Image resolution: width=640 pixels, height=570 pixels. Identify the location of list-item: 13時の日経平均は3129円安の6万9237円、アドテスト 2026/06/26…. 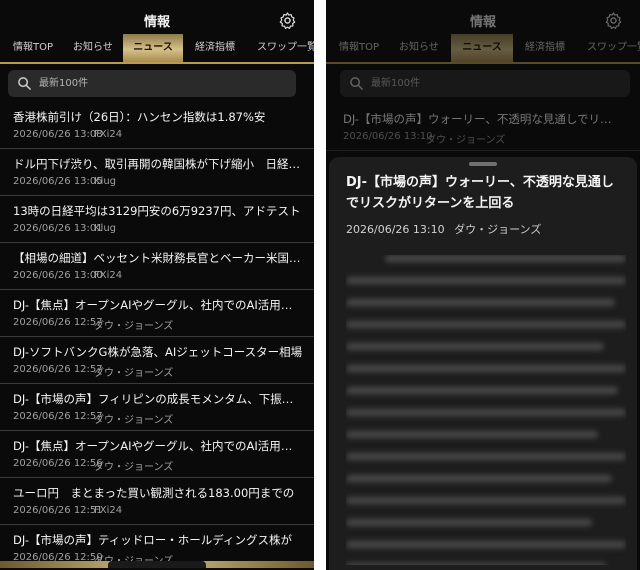
(157, 219).